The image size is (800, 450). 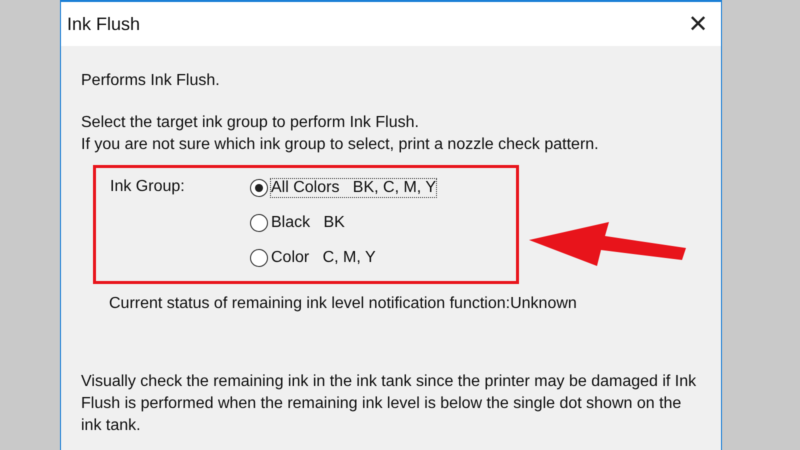 I want to click on instruction-text: If you are not sure which ink group to select, print a nozzle check pattern., so click(x=340, y=145).